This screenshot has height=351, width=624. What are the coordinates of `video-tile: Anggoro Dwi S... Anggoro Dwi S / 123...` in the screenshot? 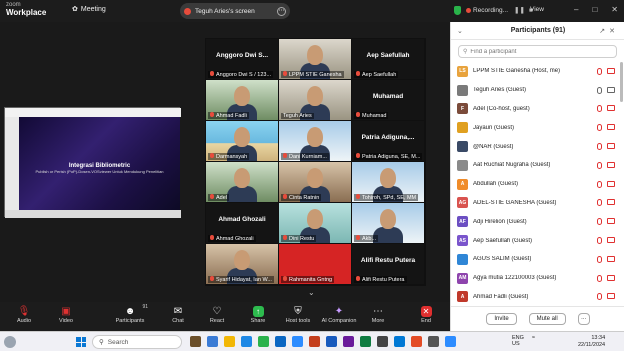 It's located at (242, 59).